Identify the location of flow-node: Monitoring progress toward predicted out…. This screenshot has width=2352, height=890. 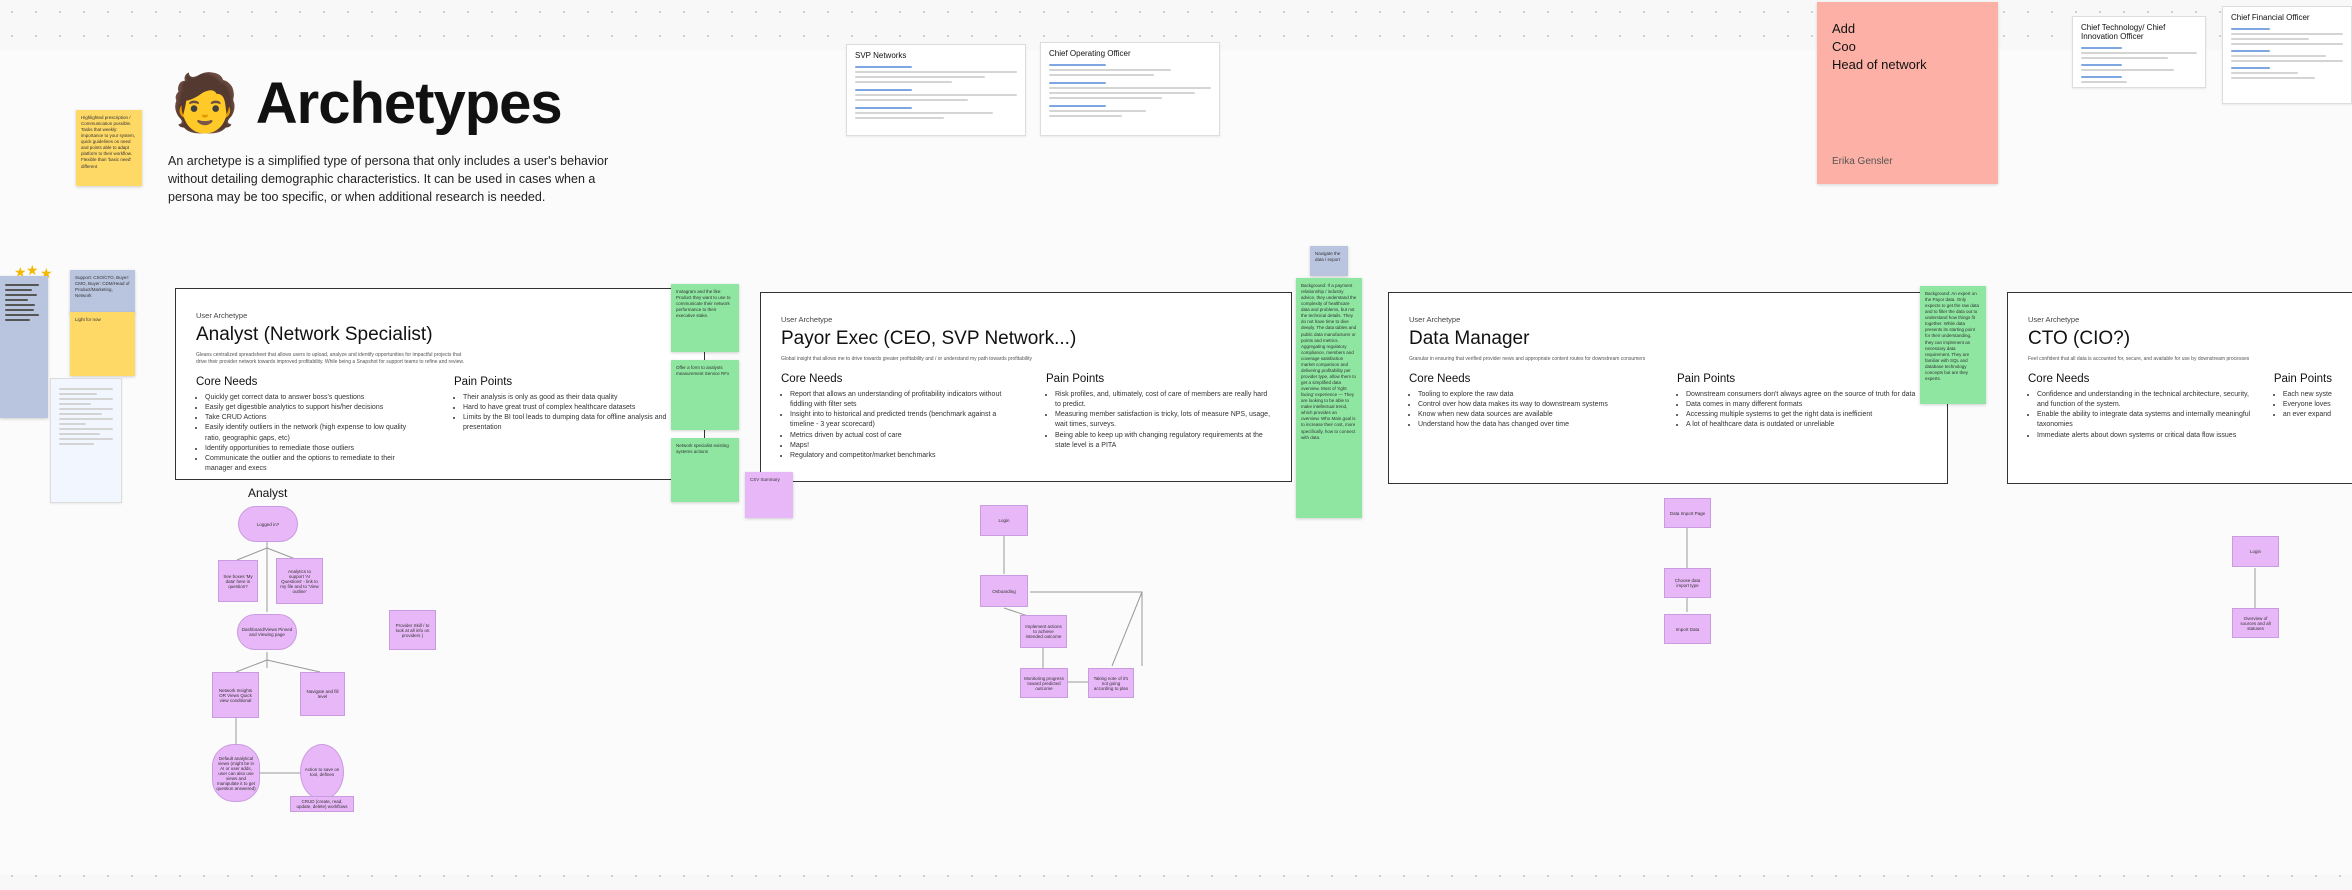
(1044, 683).